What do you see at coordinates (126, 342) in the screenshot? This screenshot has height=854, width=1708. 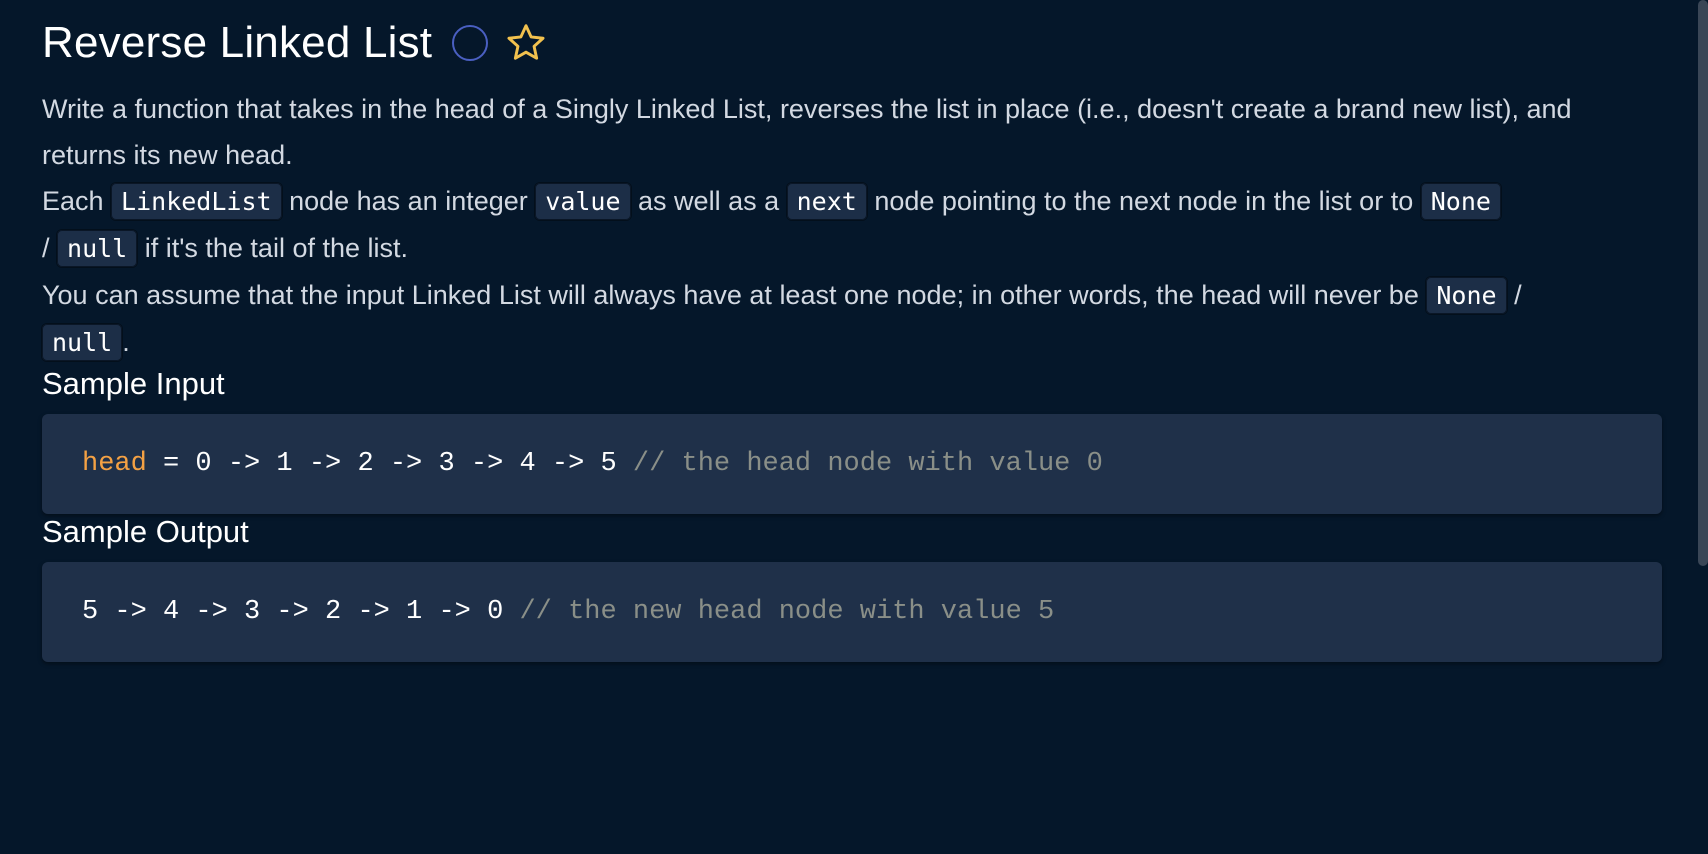 I see `text-segment: .` at bounding box center [126, 342].